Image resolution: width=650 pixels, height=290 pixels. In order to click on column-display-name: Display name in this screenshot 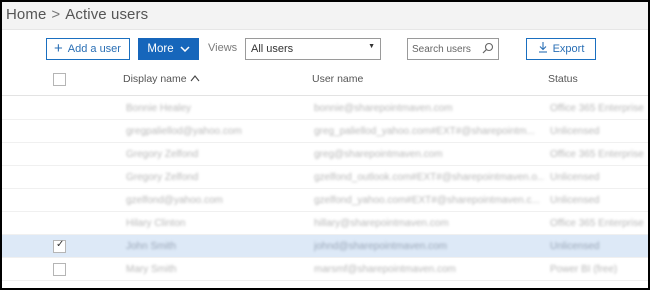, I will do `click(161, 79)`.